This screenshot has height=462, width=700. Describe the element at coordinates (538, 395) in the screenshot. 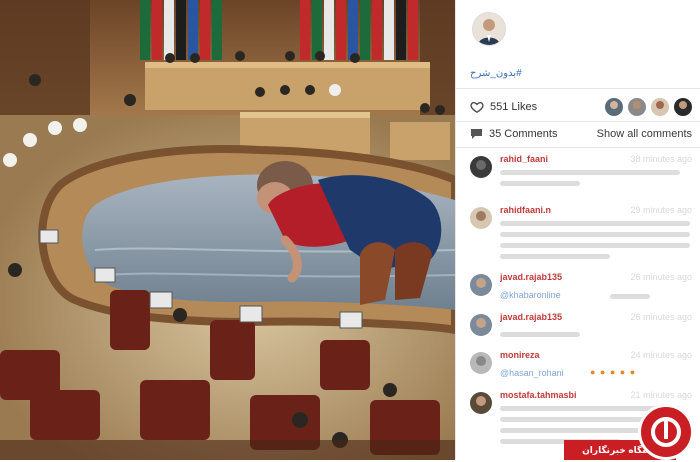

I see `commenter-username: mostafa.tahmasbi` at that location.